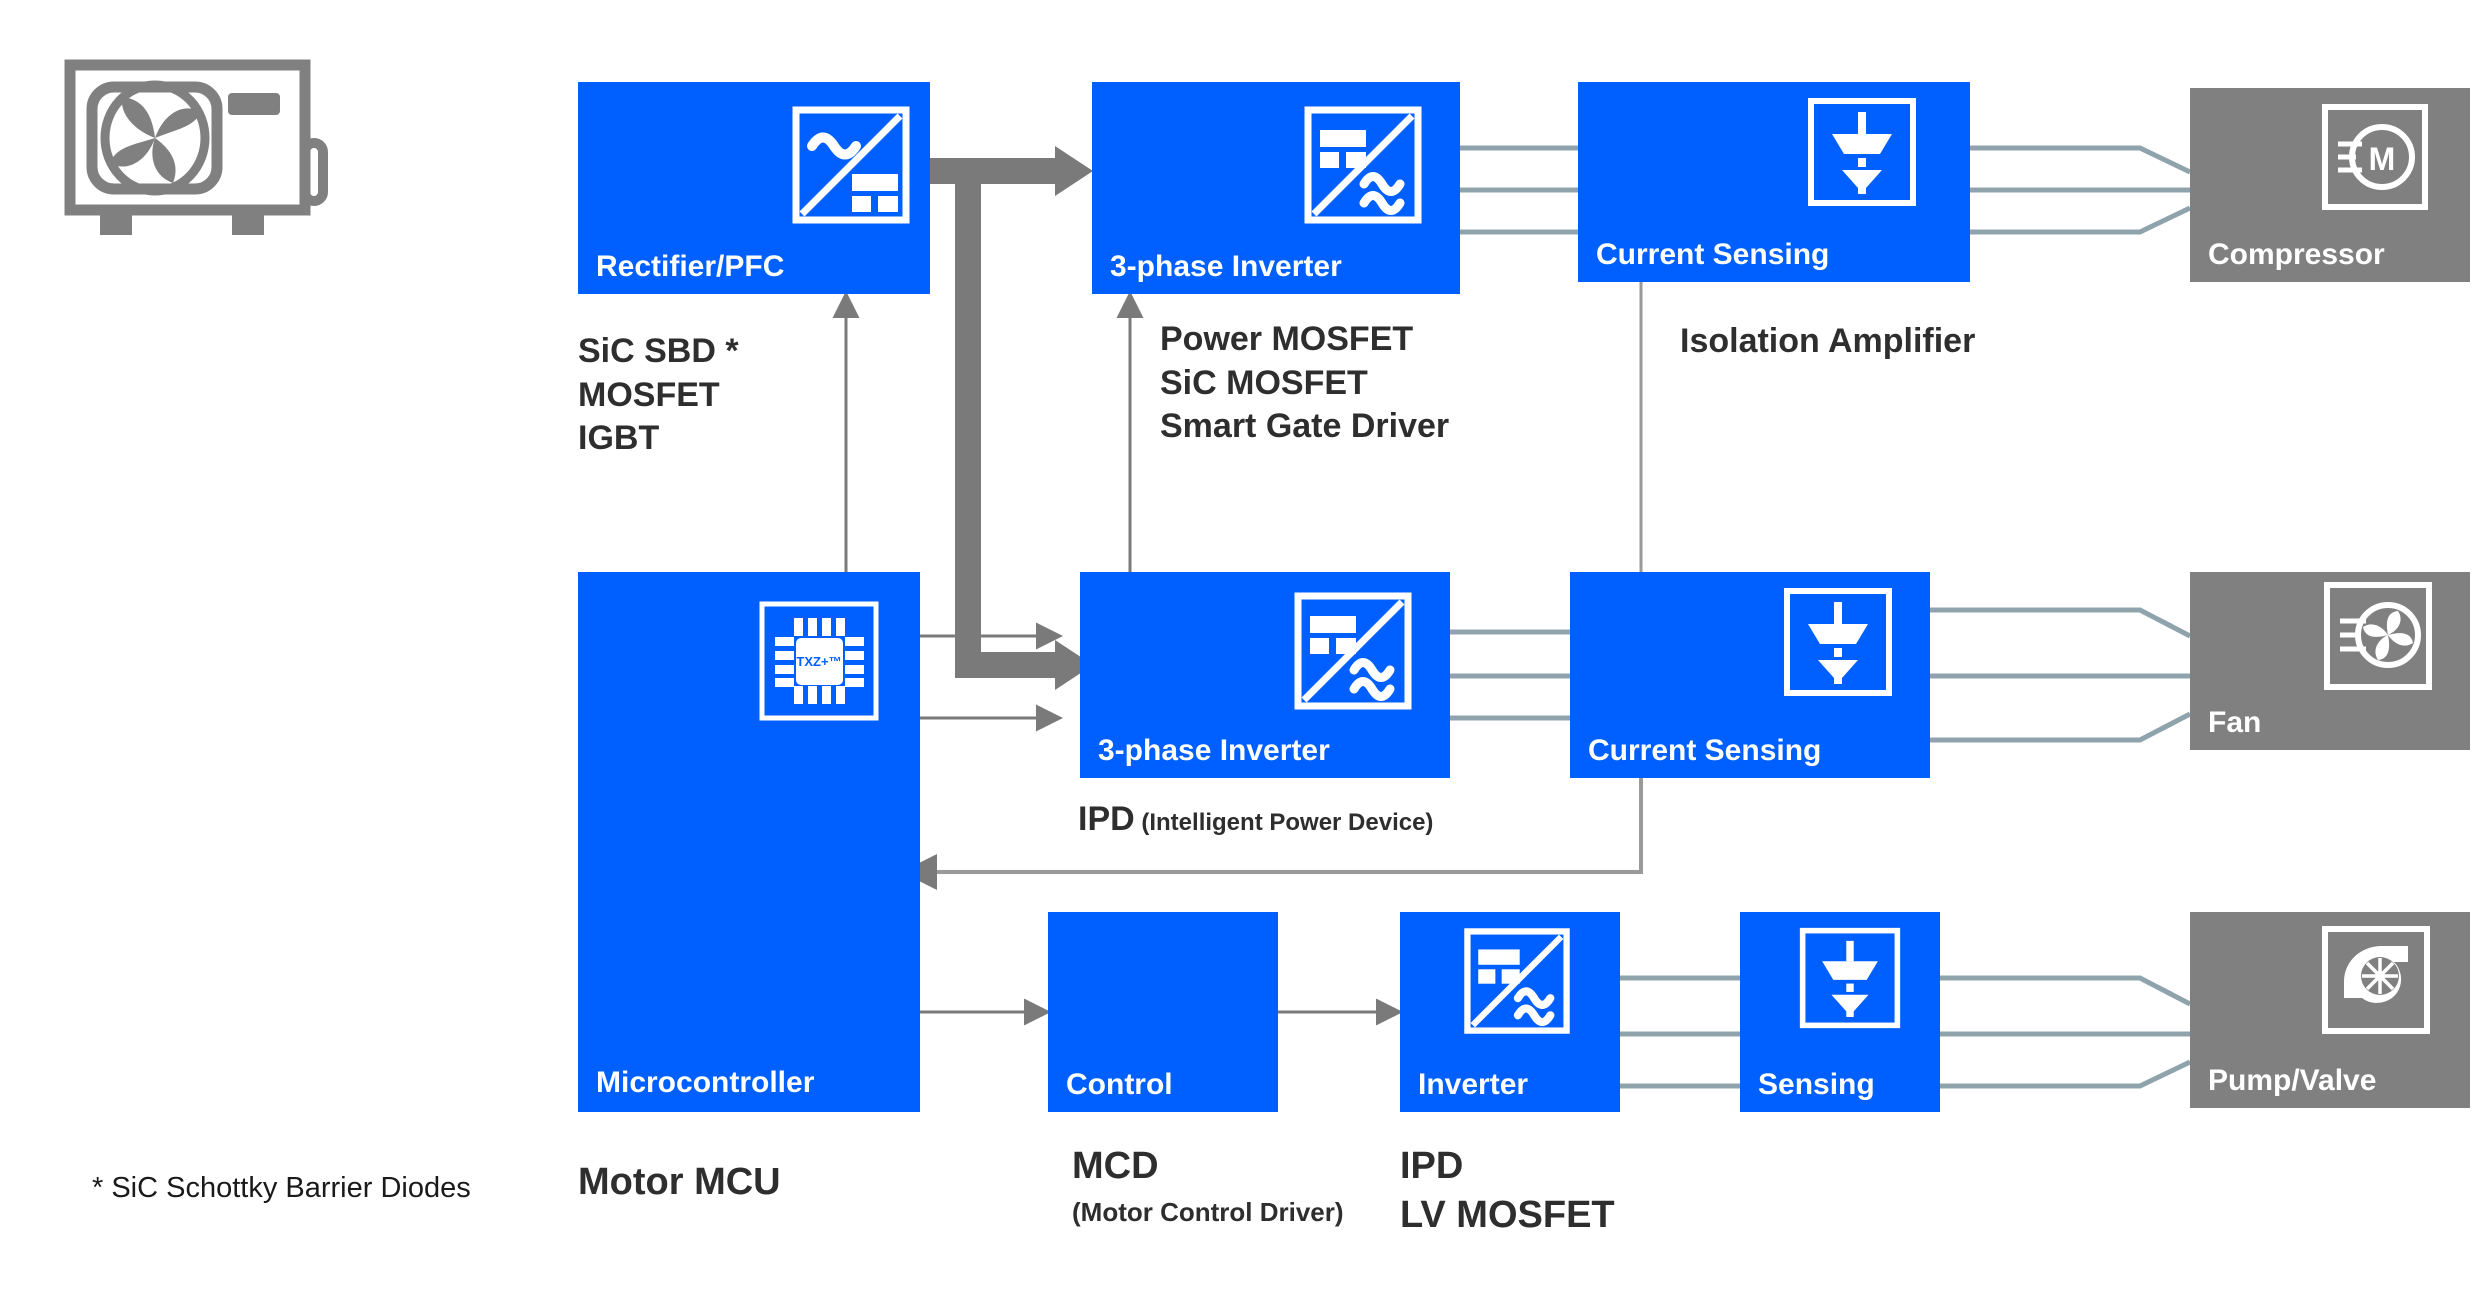 The height and width of the screenshot is (1298, 2482). I want to click on phase-lines-bottom-inverter-sensing, so click(1680, 1032).